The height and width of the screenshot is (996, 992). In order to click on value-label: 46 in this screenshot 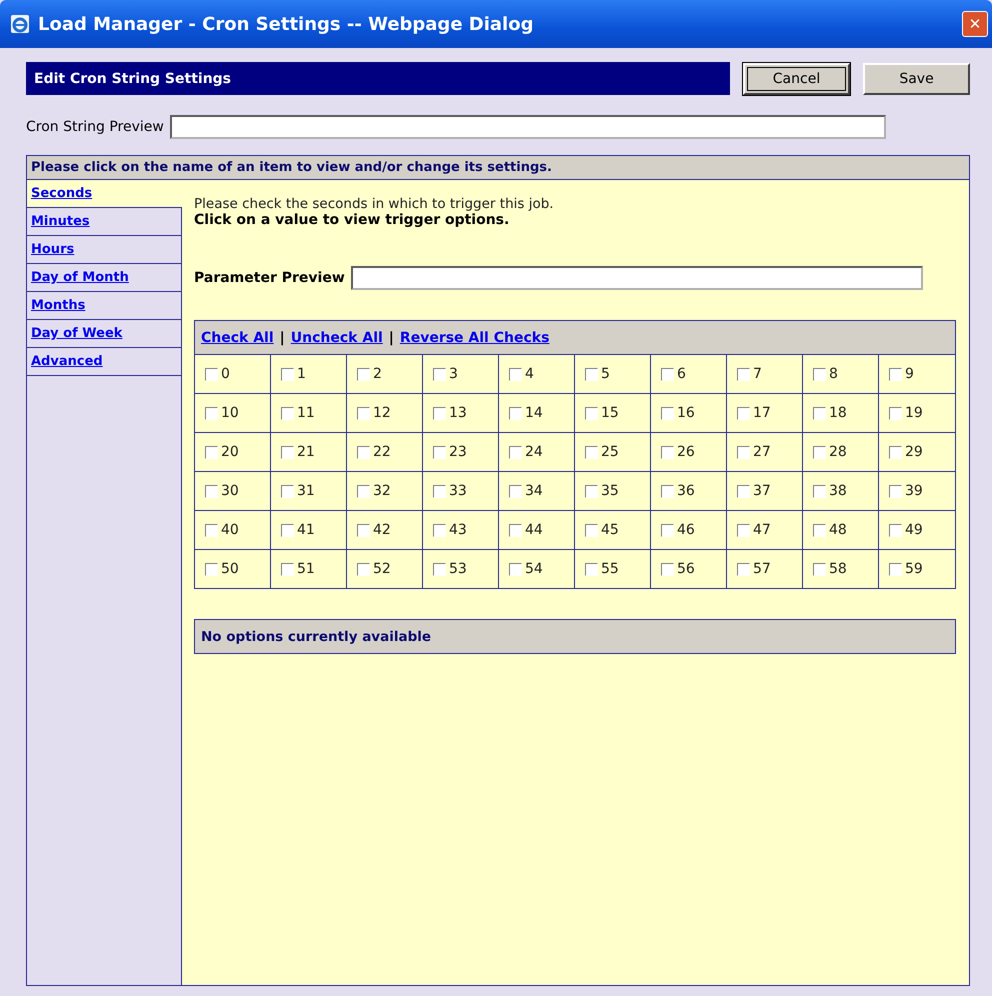, I will do `click(686, 530)`.